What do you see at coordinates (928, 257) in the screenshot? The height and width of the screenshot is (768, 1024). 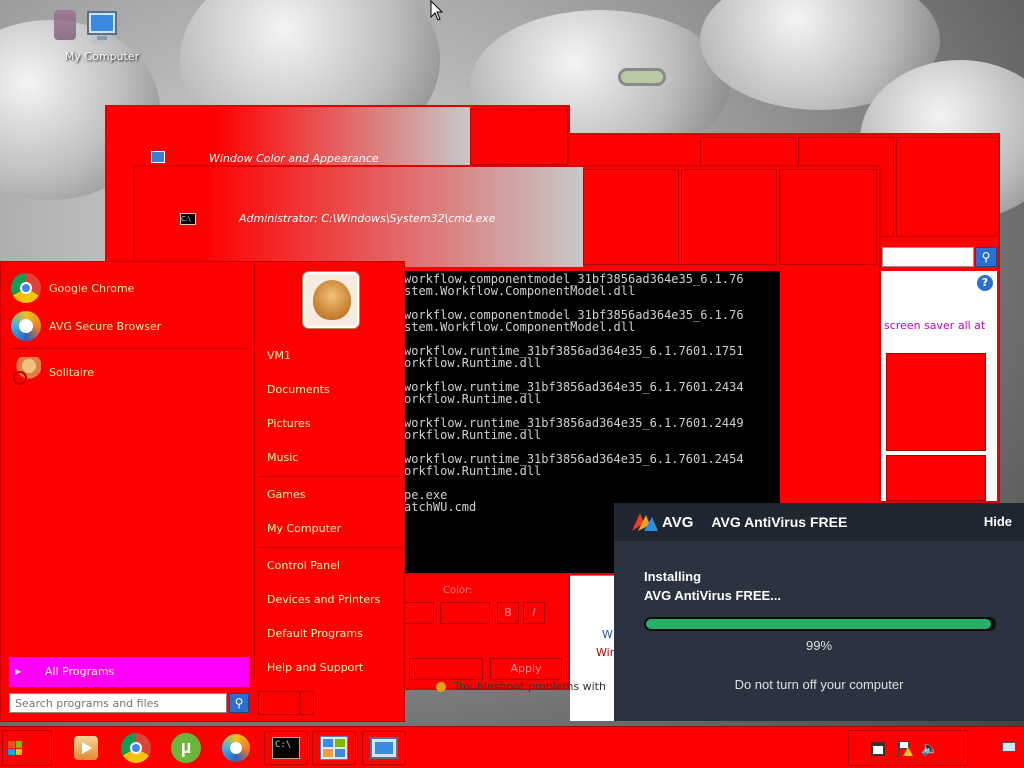 I see `control-panel-search-input` at bounding box center [928, 257].